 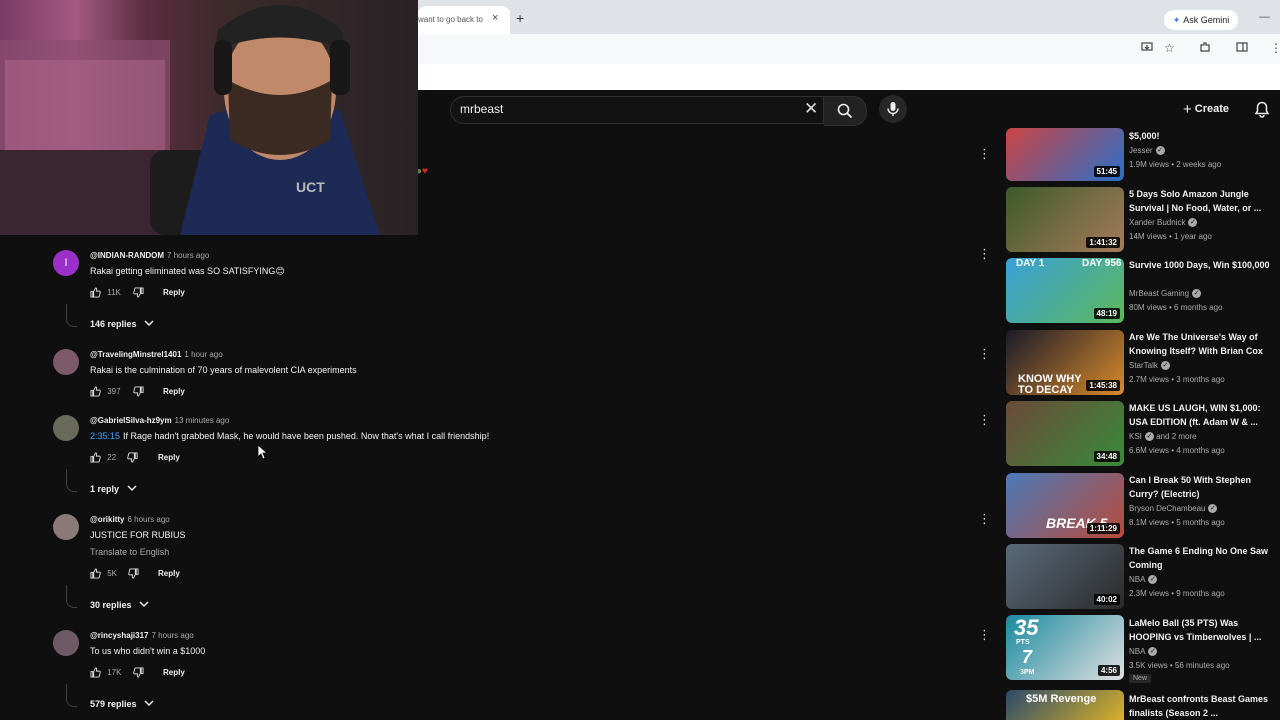 I want to click on video-thumbnail: 40:02, so click(x=1065, y=576).